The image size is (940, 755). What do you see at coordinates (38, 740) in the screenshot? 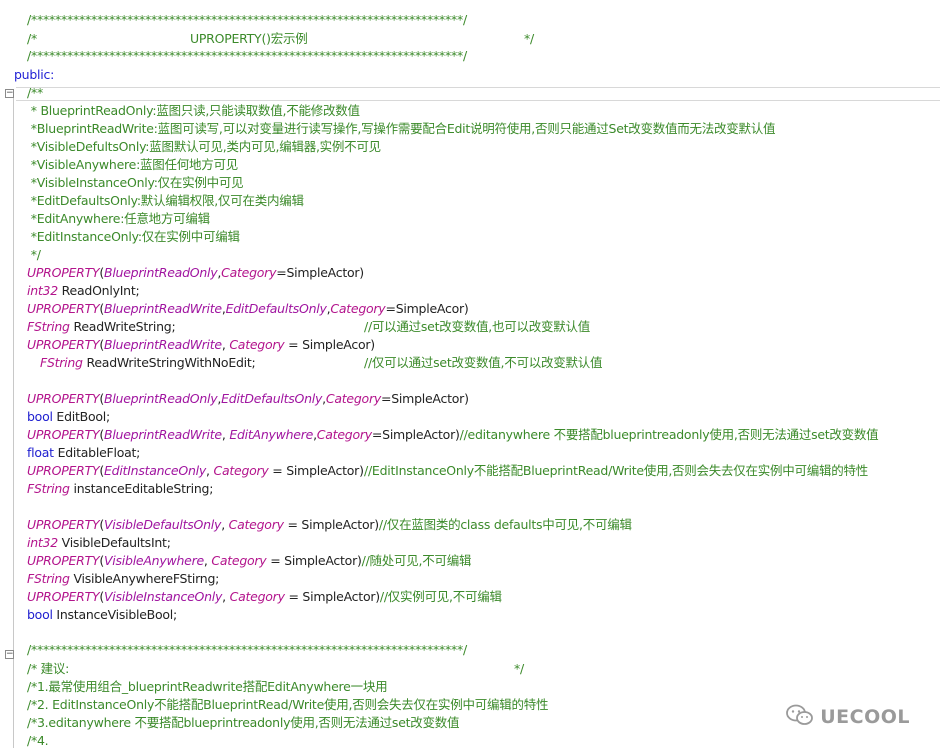
I see `advice-item: /*4.` at bounding box center [38, 740].